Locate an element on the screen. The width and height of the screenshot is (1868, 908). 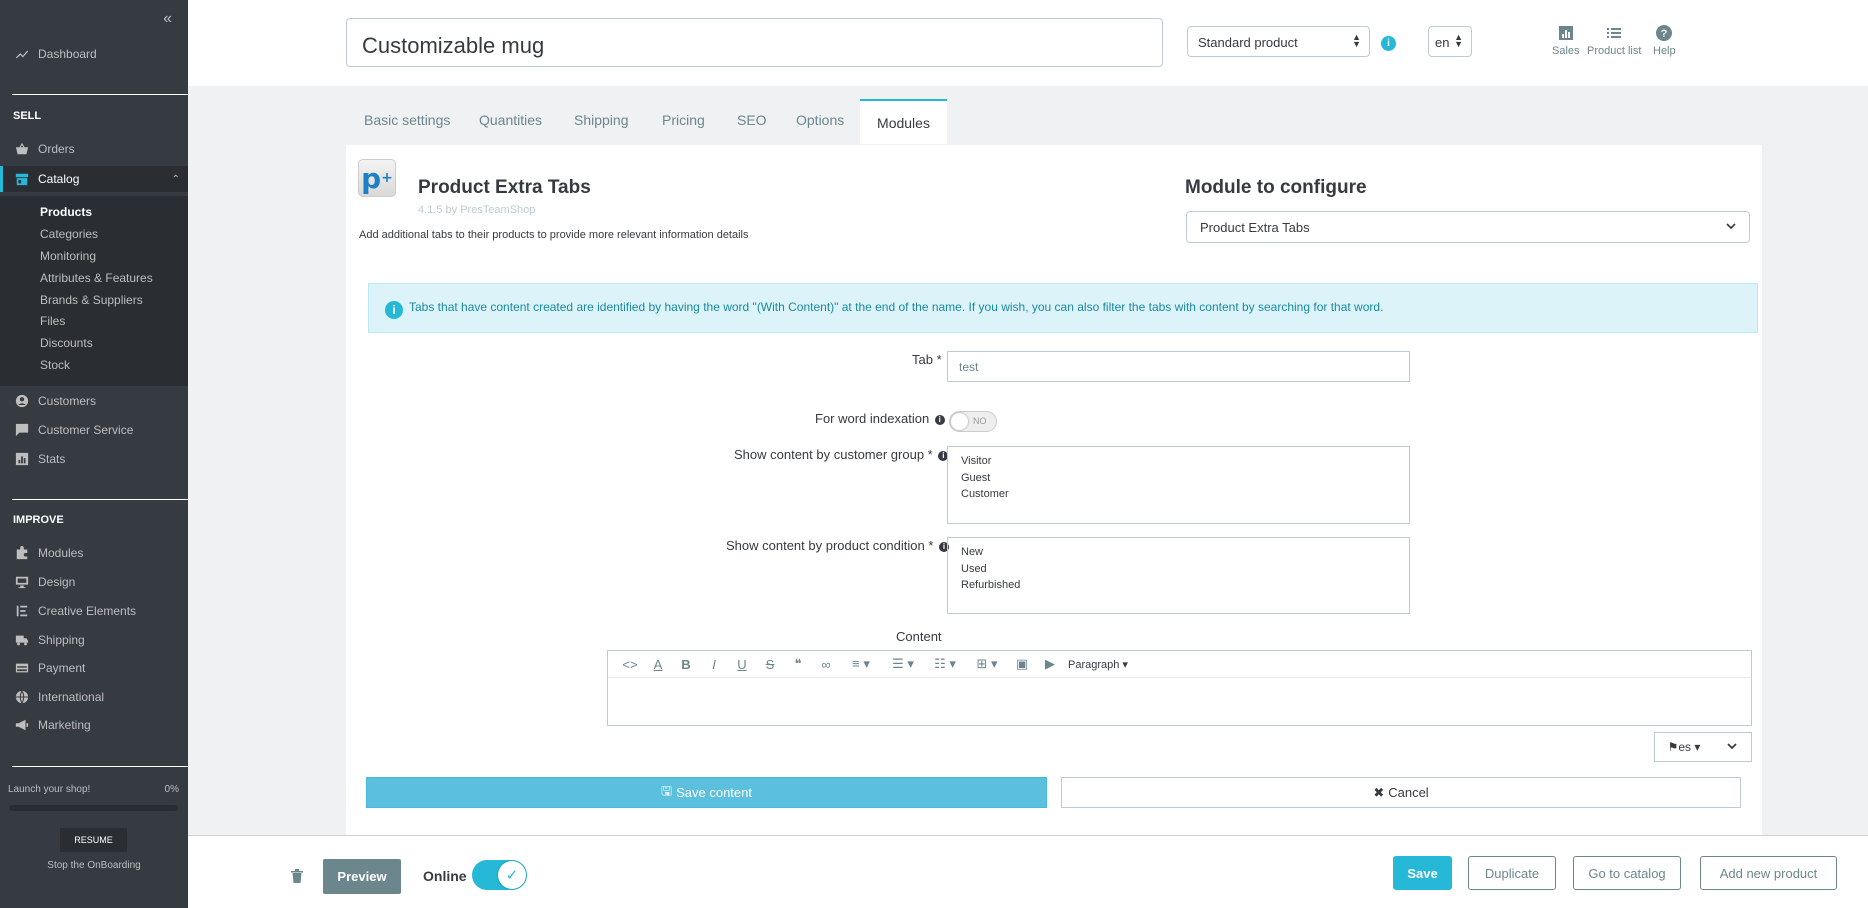
help-icon: ? is located at coordinates (1664, 33).